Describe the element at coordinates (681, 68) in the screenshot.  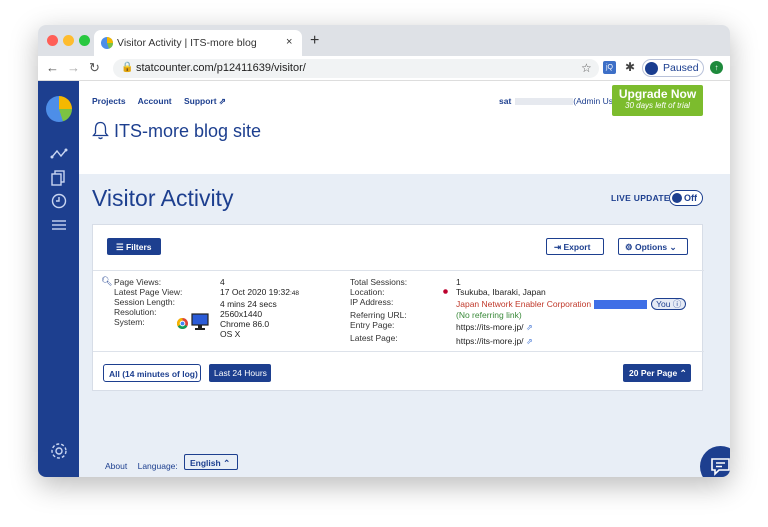
I see `profile-status-label: Paused` at that location.